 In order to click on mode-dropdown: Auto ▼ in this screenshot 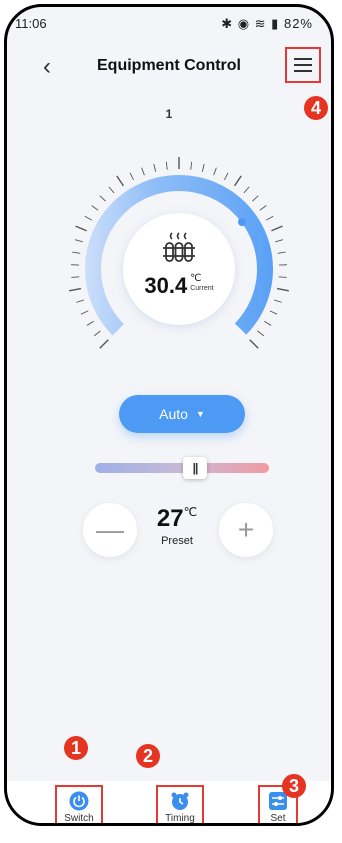, I will do `click(182, 414)`.